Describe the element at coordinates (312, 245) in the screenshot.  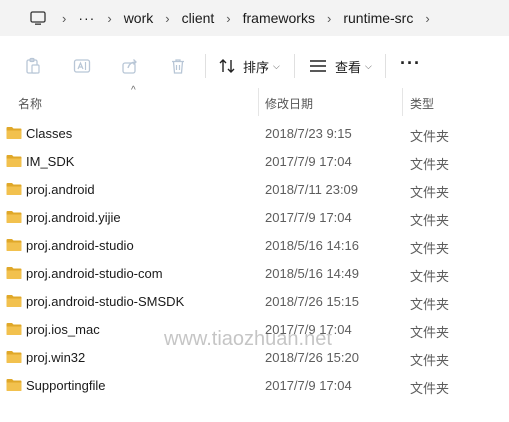
I see `file-modified-date: 2018/5/16 14:16` at that location.